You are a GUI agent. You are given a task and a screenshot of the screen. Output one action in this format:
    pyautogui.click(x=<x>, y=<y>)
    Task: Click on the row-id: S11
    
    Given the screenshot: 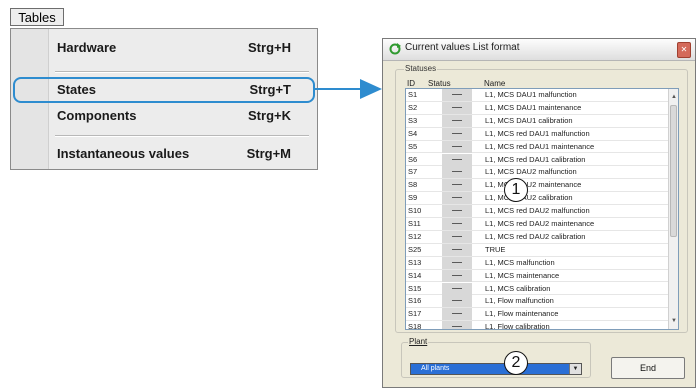 What is the action you would take?
    pyautogui.click(x=414, y=223)
    